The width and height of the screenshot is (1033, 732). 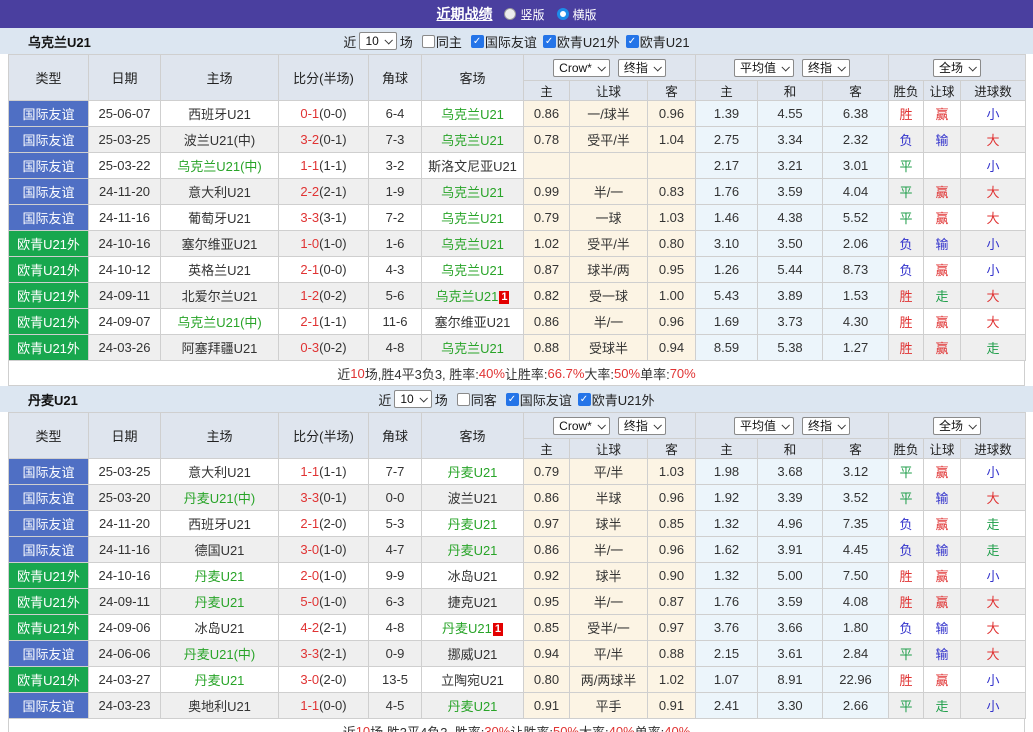 I want to click on goals-result-text: 走, so click(x=993, y=348).